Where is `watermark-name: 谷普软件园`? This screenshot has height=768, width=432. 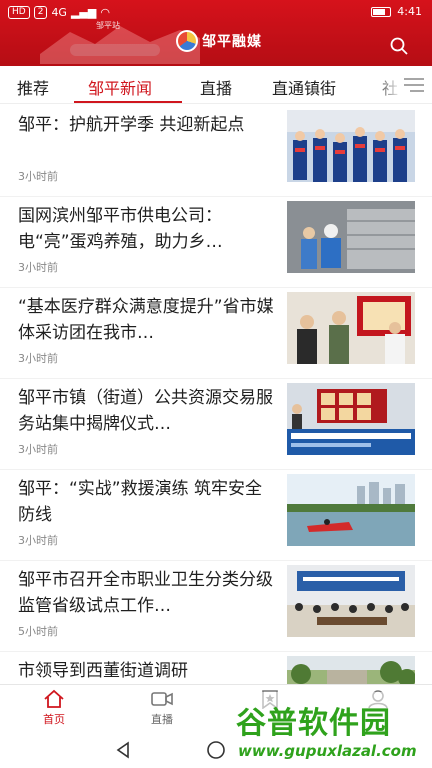 watermark-name: 谷普软件园 is located at coordinates (313, 723).